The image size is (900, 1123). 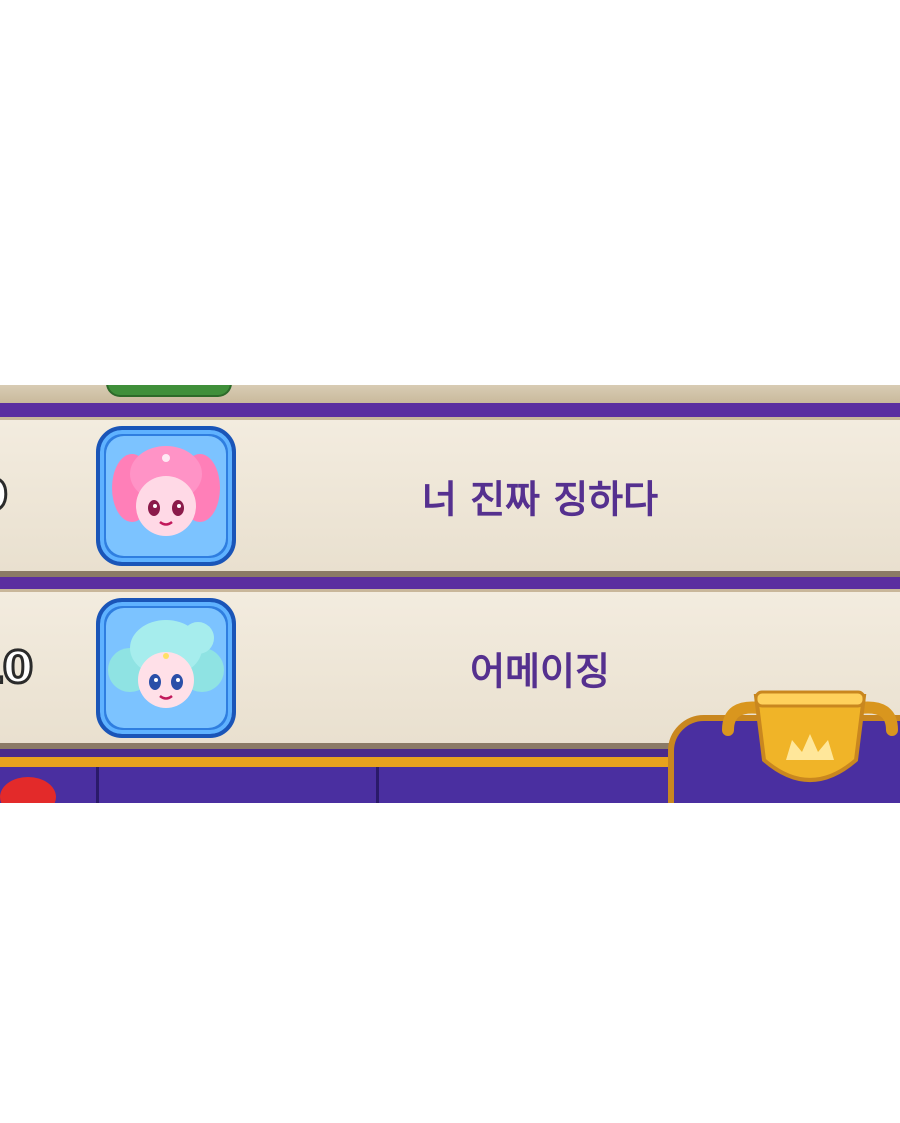 What do you see at coordinates (540, 671) in the screenshot?
I see `player-name: 어메이징` at bounding box center [540, 671].